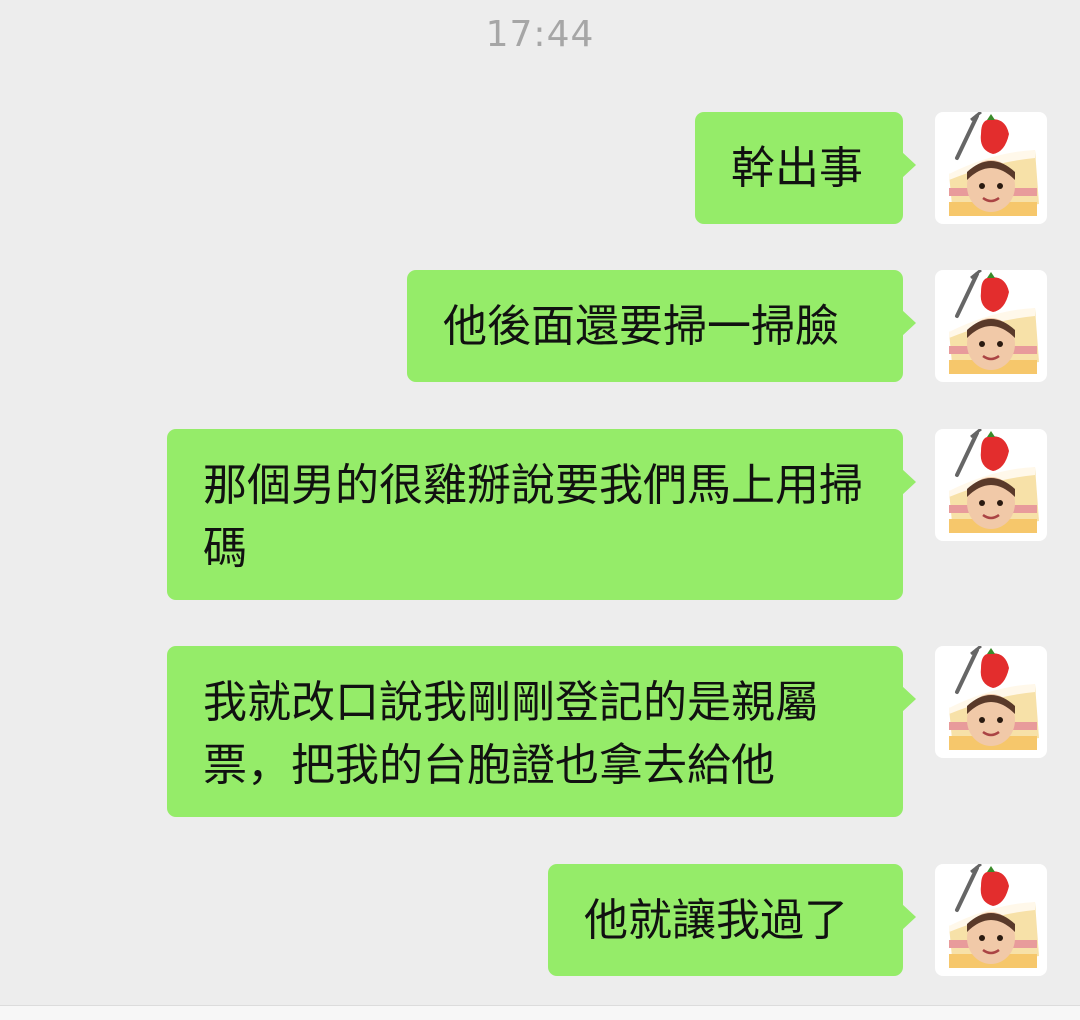  What do you see at coordinates (541, 731) in the screenshot?
I see `message-bubble: 我就改口說我剛剛登記的是親屬票，把我的台胞證也拿去給他` at bounding box center [541, 731].